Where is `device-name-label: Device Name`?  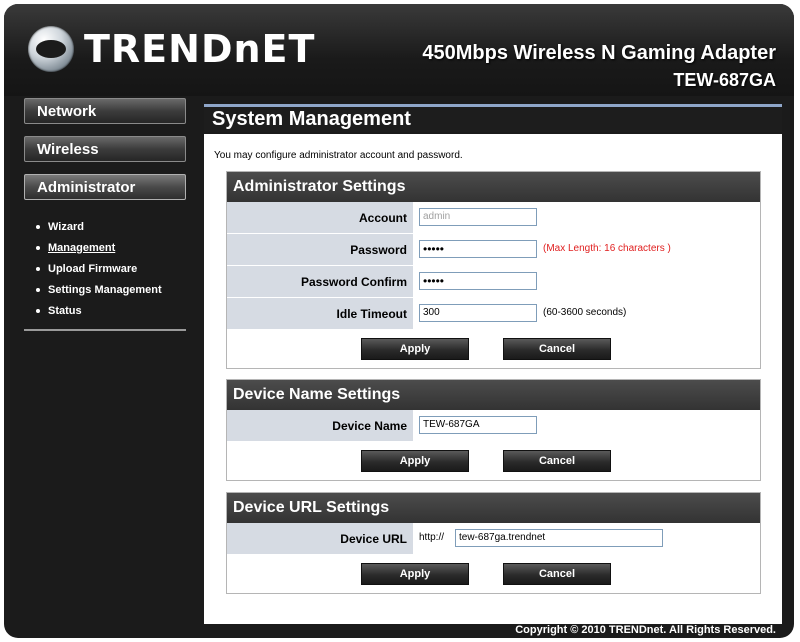 device-name-label: Device Name is located at coordinates (320, 425).